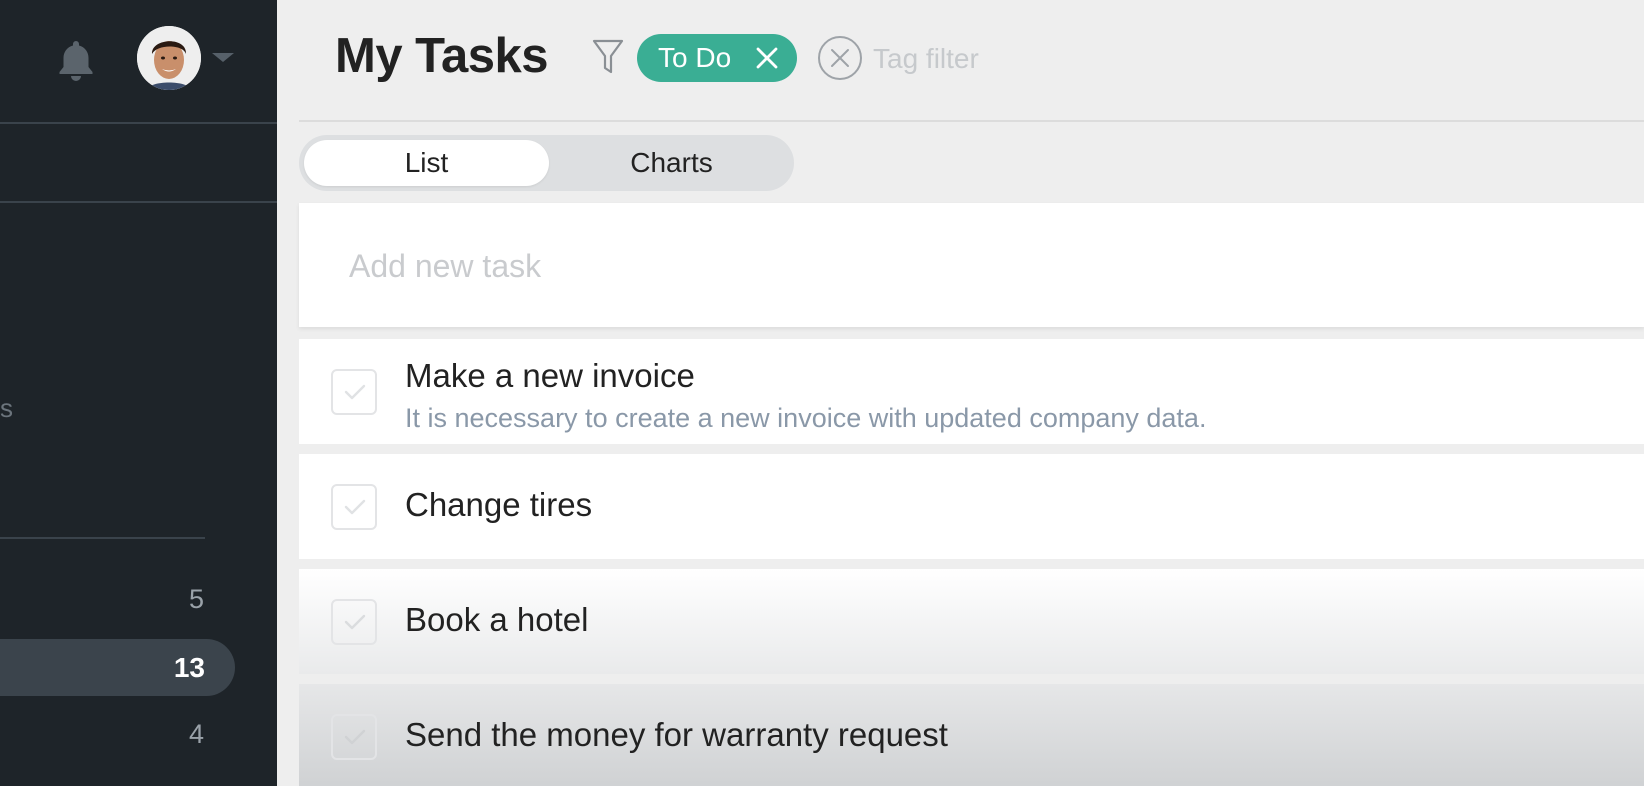 The width and height of the screenshot is (1644, 786). I want to click on header-divider, so click(971, 121).